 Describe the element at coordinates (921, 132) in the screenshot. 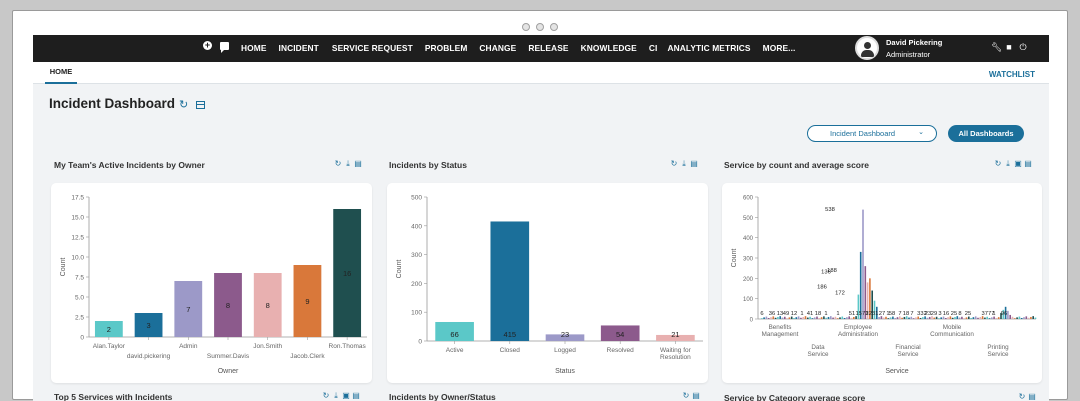

I see `chevron-down-icon: ⌄` at that location.